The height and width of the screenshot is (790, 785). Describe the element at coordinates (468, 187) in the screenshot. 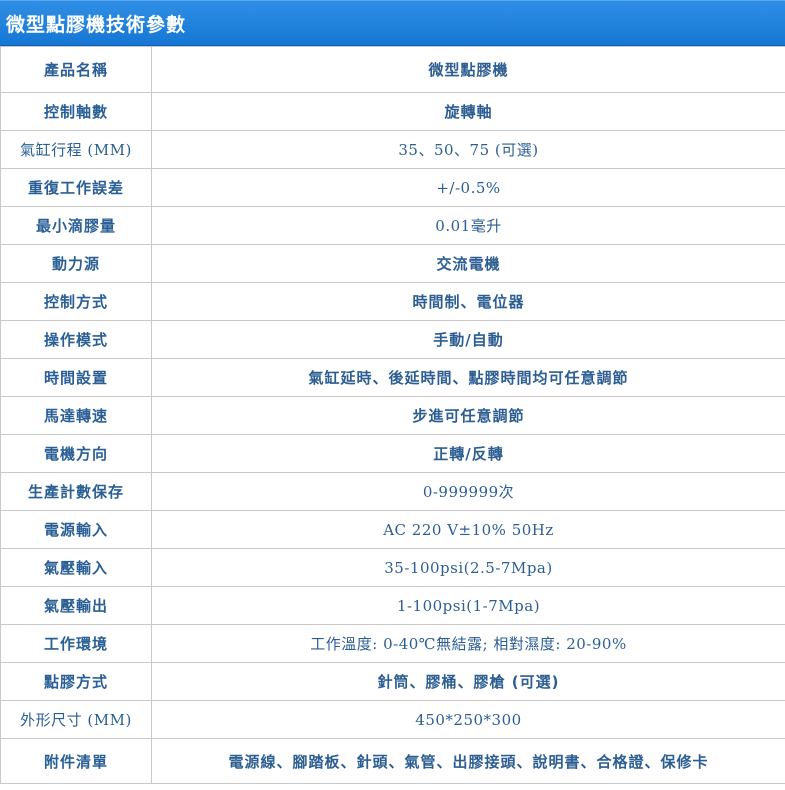

I see `row-value: +/-0.5%` at that location.